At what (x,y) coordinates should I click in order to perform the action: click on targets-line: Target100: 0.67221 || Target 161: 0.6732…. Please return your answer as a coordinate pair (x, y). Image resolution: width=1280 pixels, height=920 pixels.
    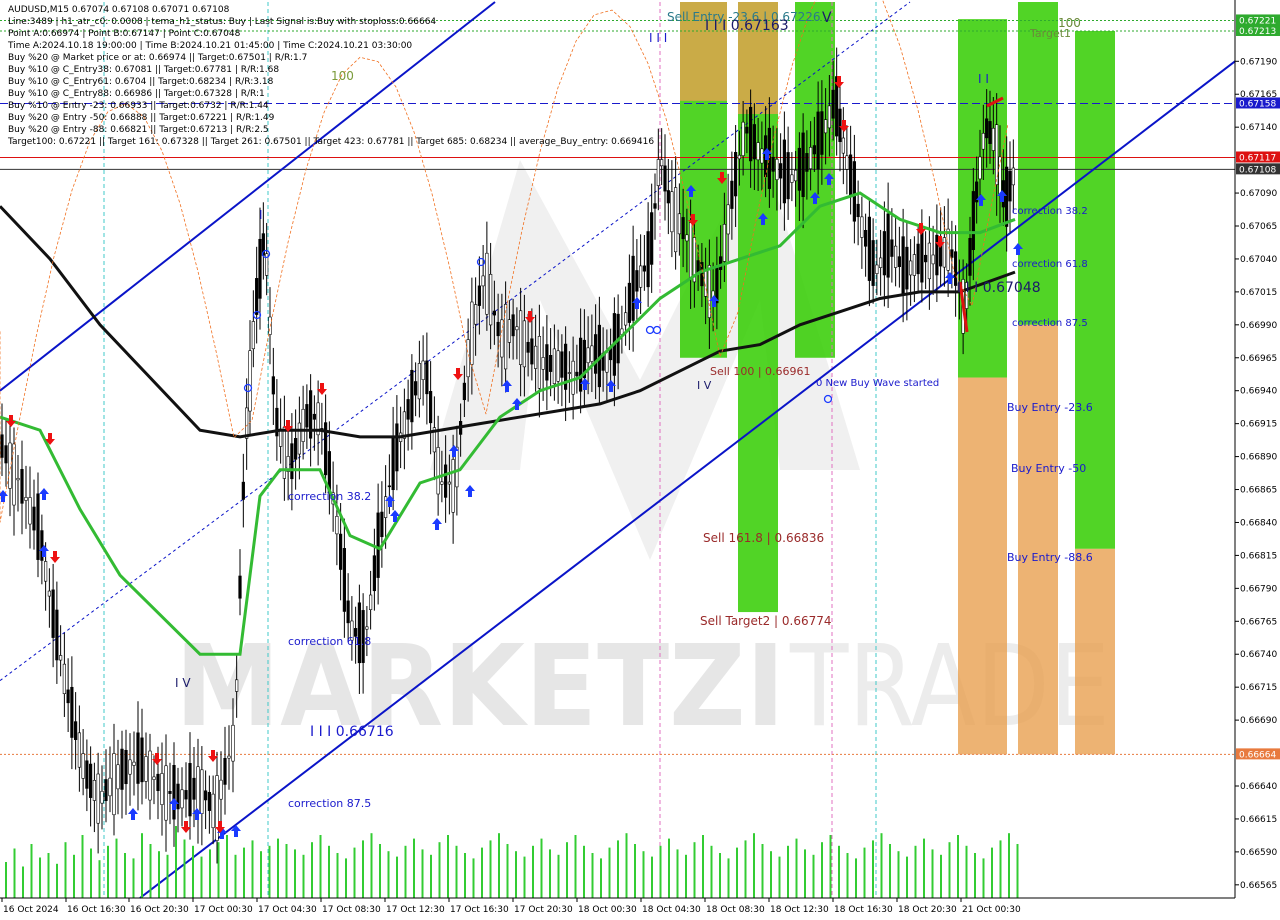
    Looking at the image, I should click on (331, 142).